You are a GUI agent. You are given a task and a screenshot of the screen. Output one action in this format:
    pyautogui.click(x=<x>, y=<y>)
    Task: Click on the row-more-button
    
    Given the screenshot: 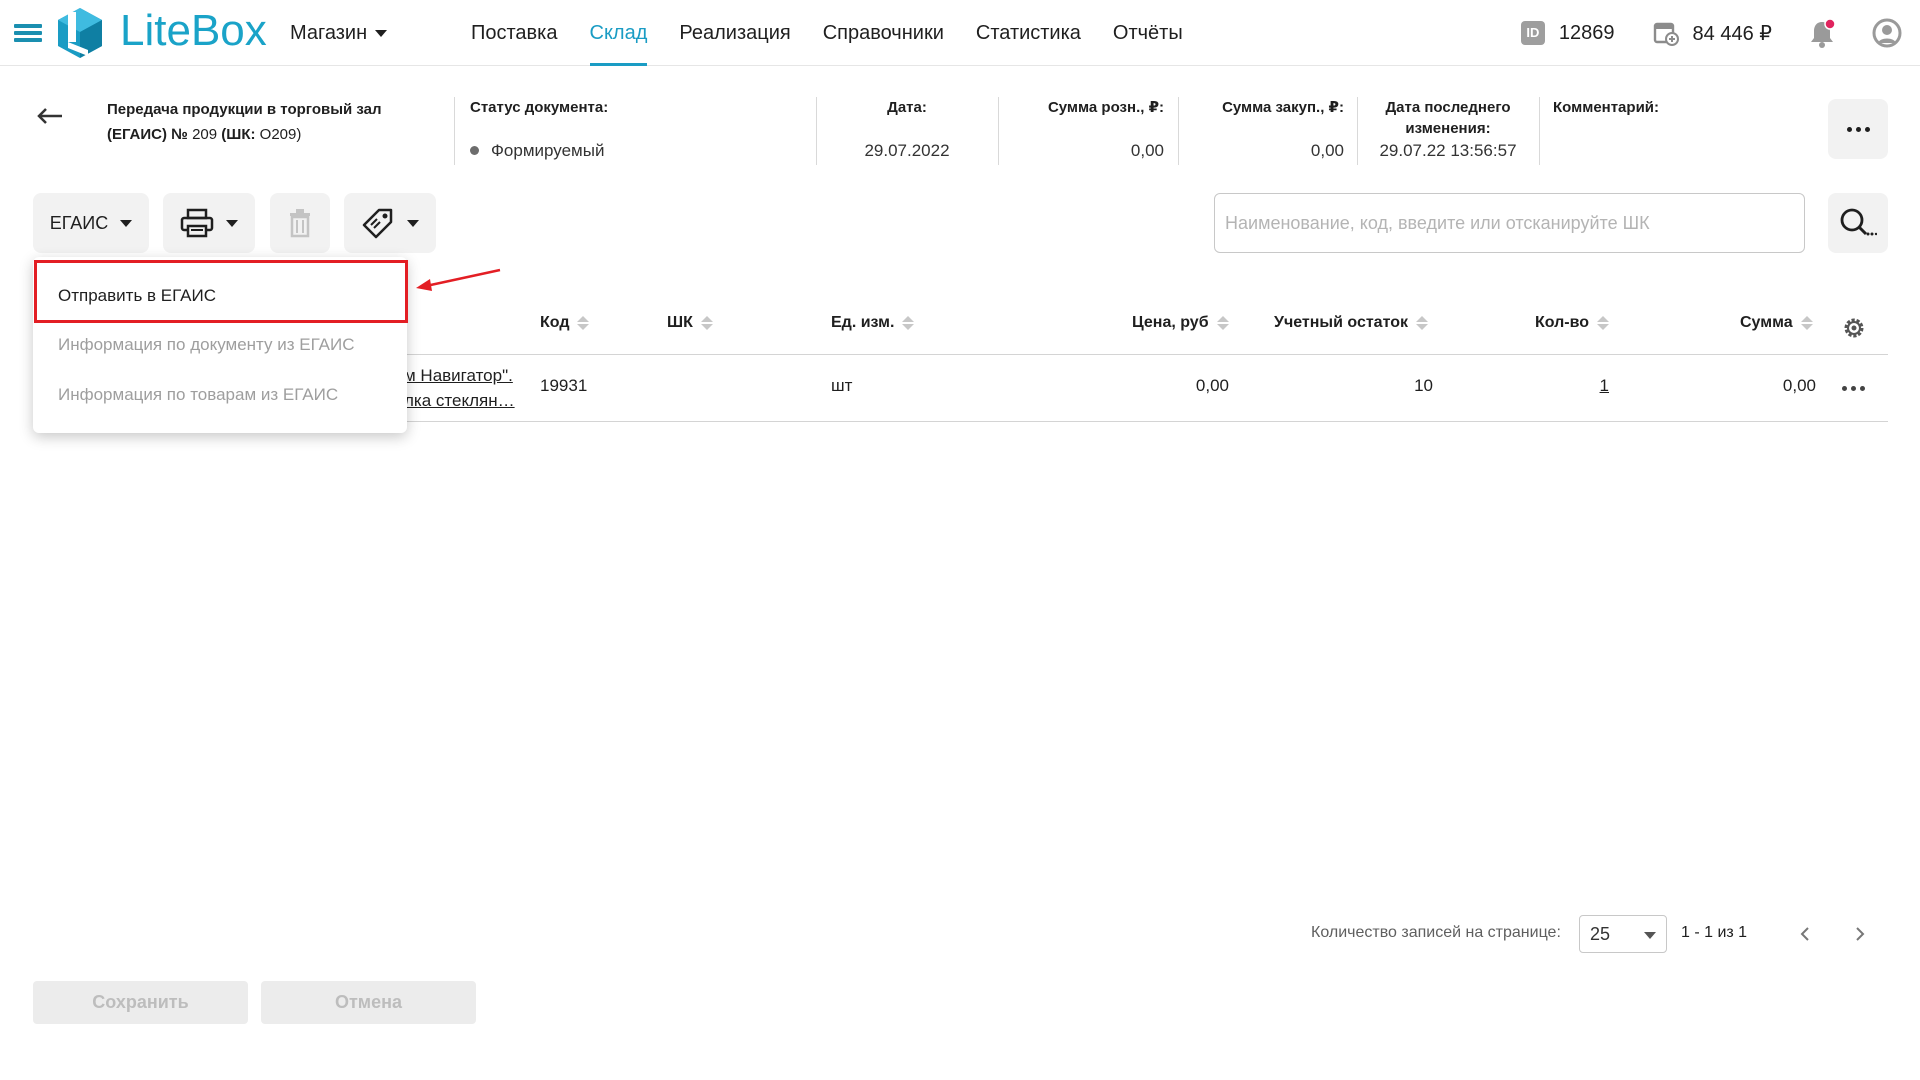 What is the action you would take?
    pyautogui.click(x=1853, y=388)
    